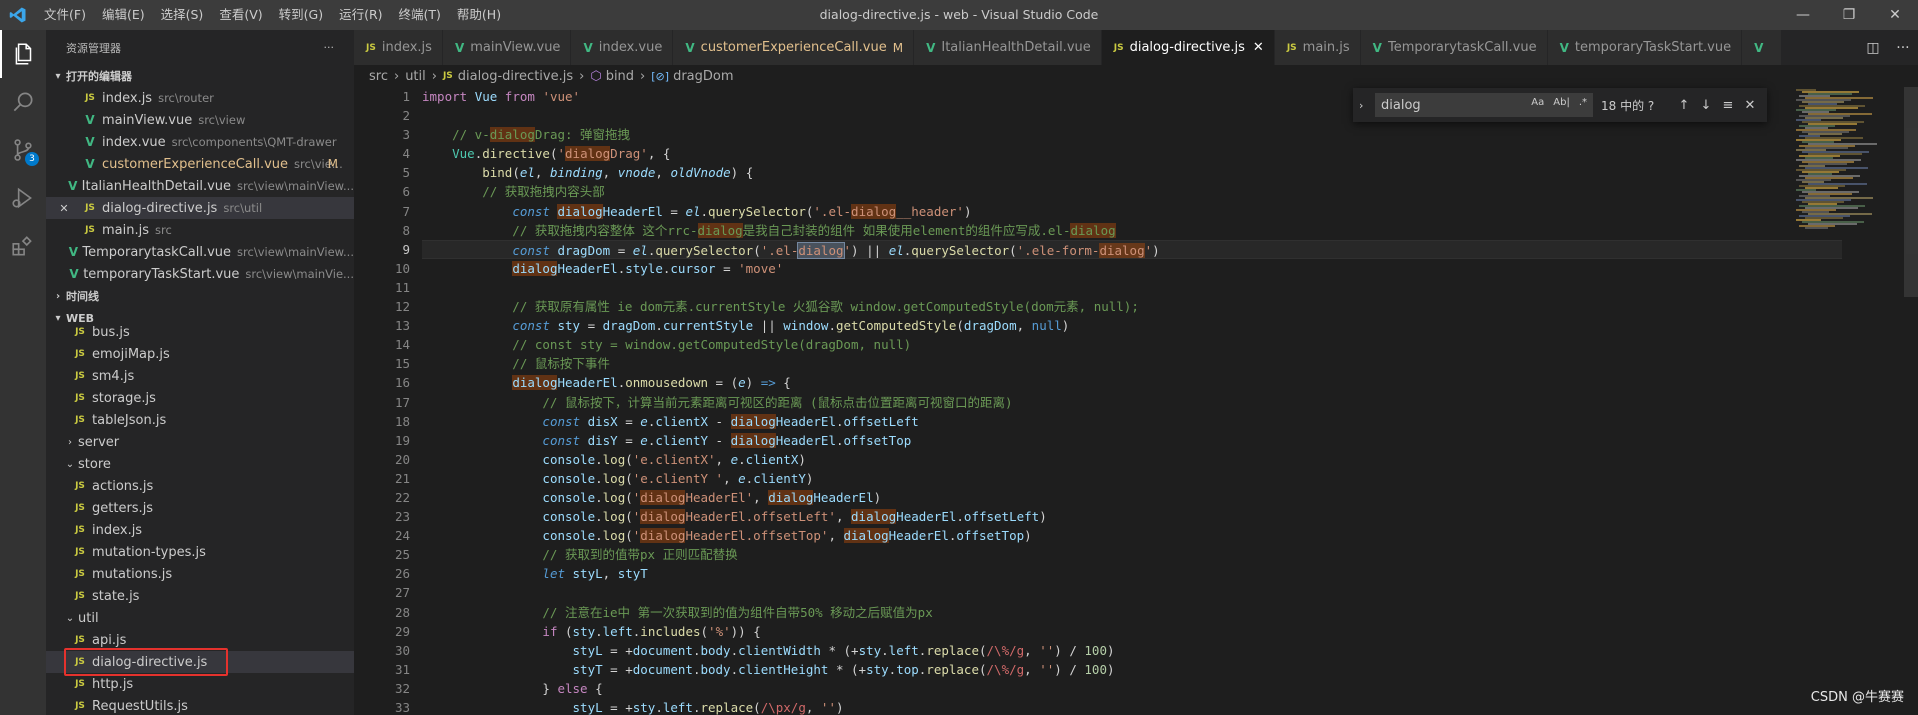  I want to click on editor-tab: JS main.js, so click(1317, 47).